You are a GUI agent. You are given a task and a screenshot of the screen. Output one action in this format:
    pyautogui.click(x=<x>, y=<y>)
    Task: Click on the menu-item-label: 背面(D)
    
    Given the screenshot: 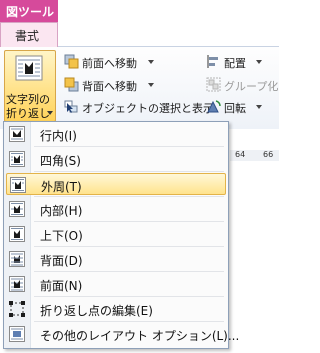 What is the action you would take?
    pyautogui.click(x=61, y=261)
    